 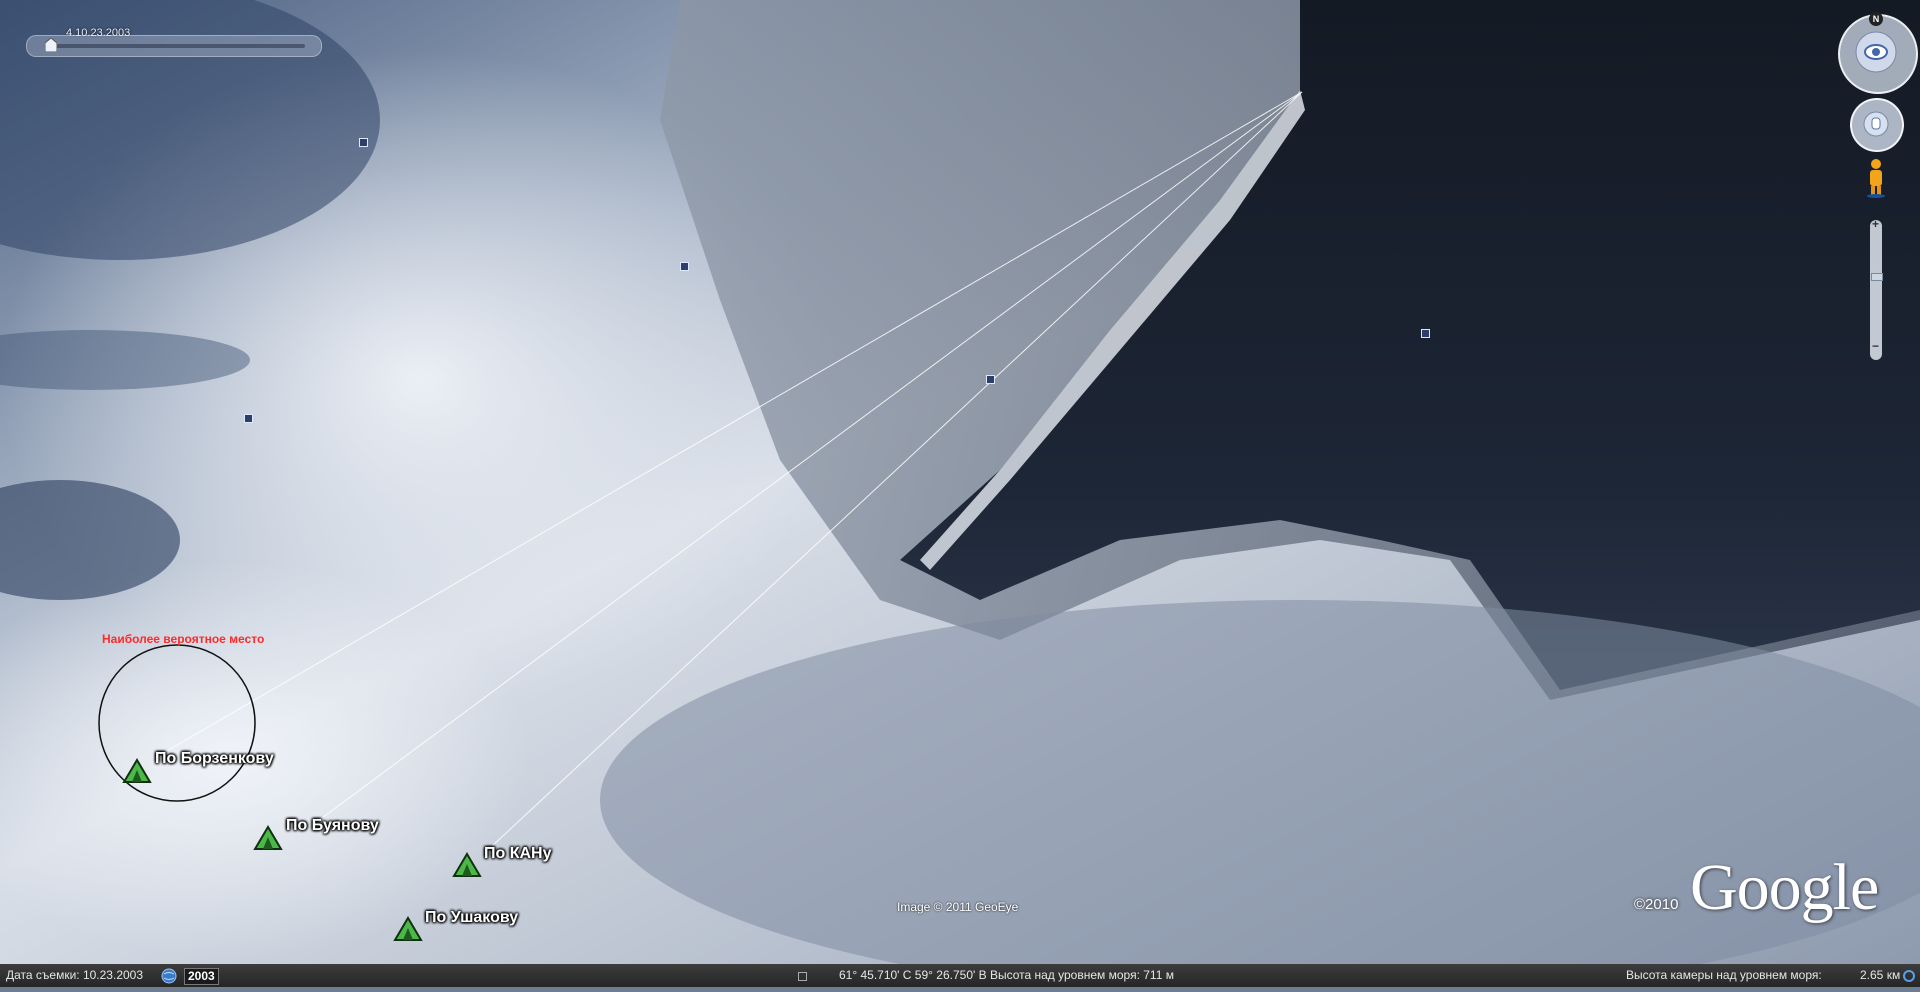 I want to click on zoom-thumb, so click(x=1877, y=277).